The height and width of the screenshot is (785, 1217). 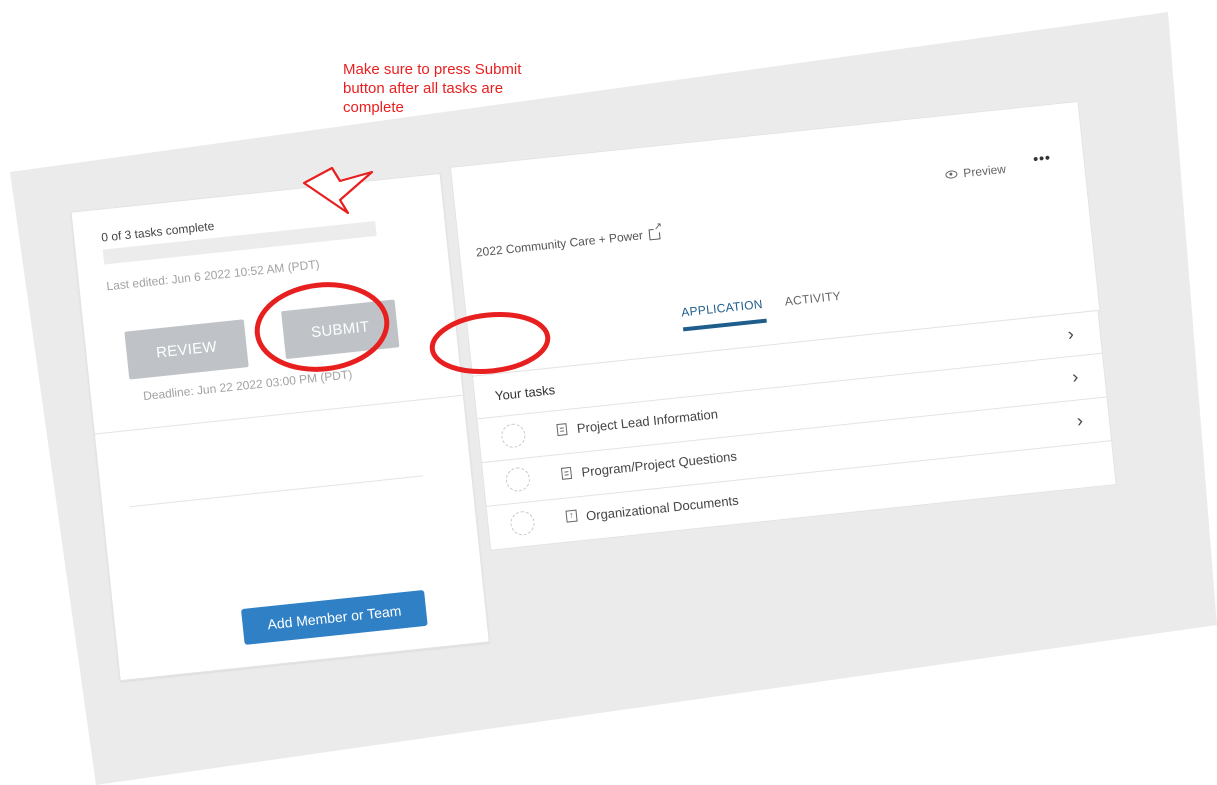 I want to click on add-member-or-team-button: Add Member or Team, so click(x=334, y=617).